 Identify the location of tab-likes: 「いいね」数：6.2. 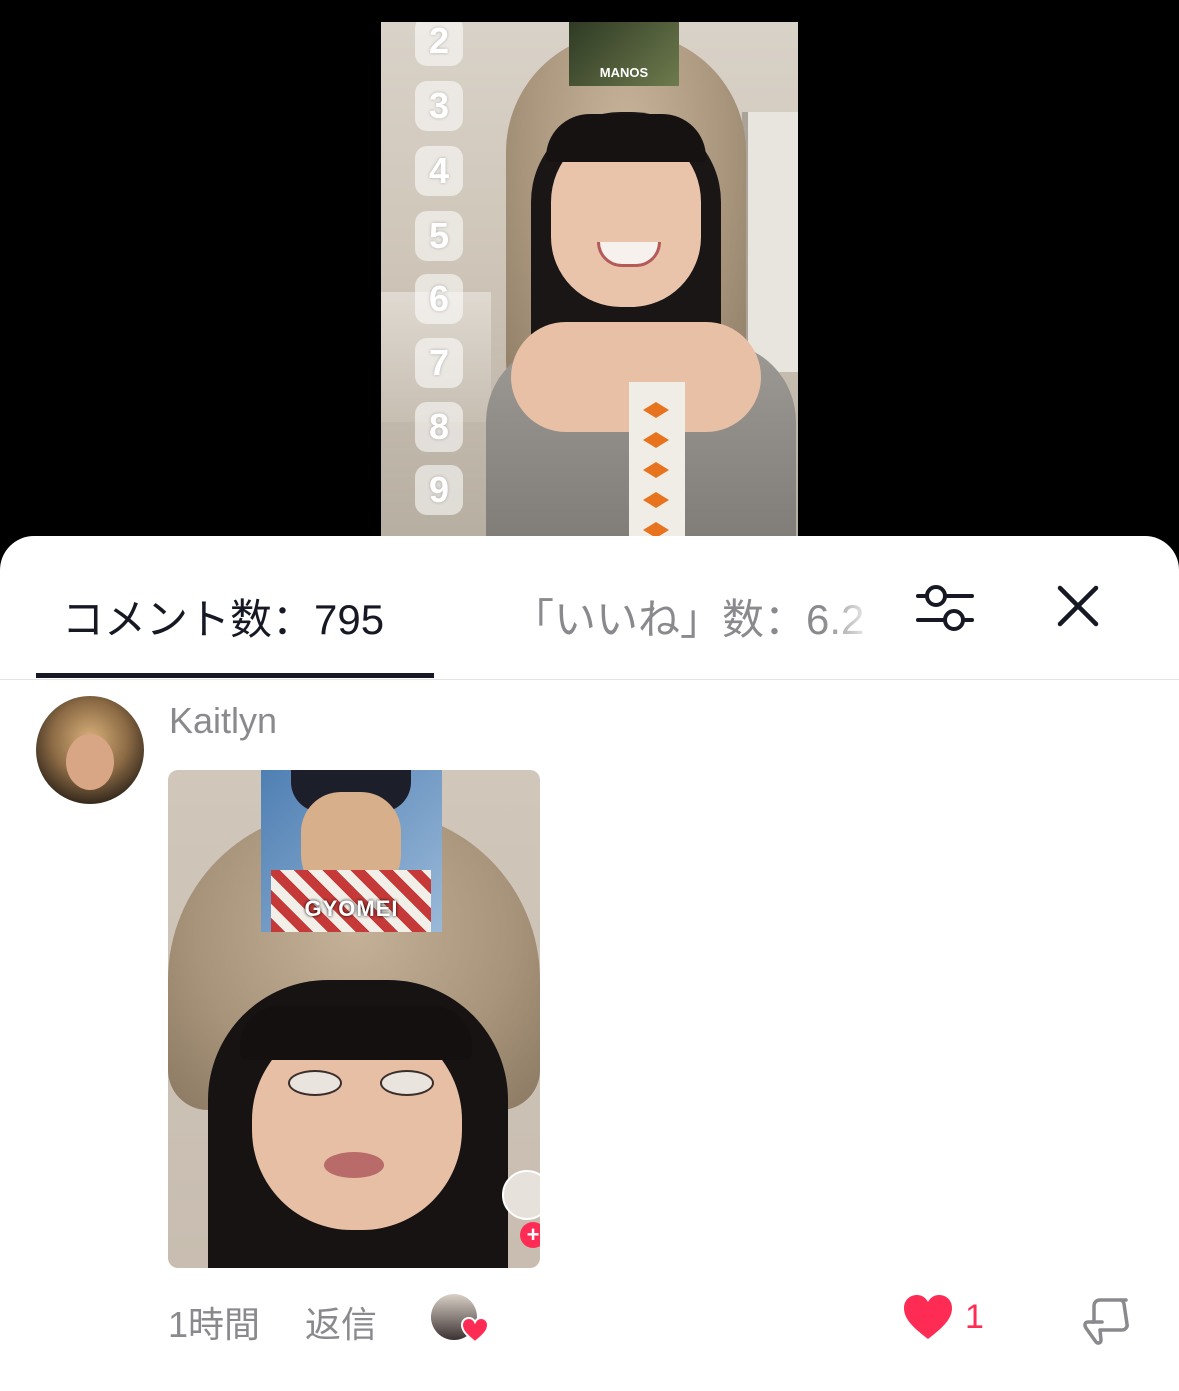
(694, 616).